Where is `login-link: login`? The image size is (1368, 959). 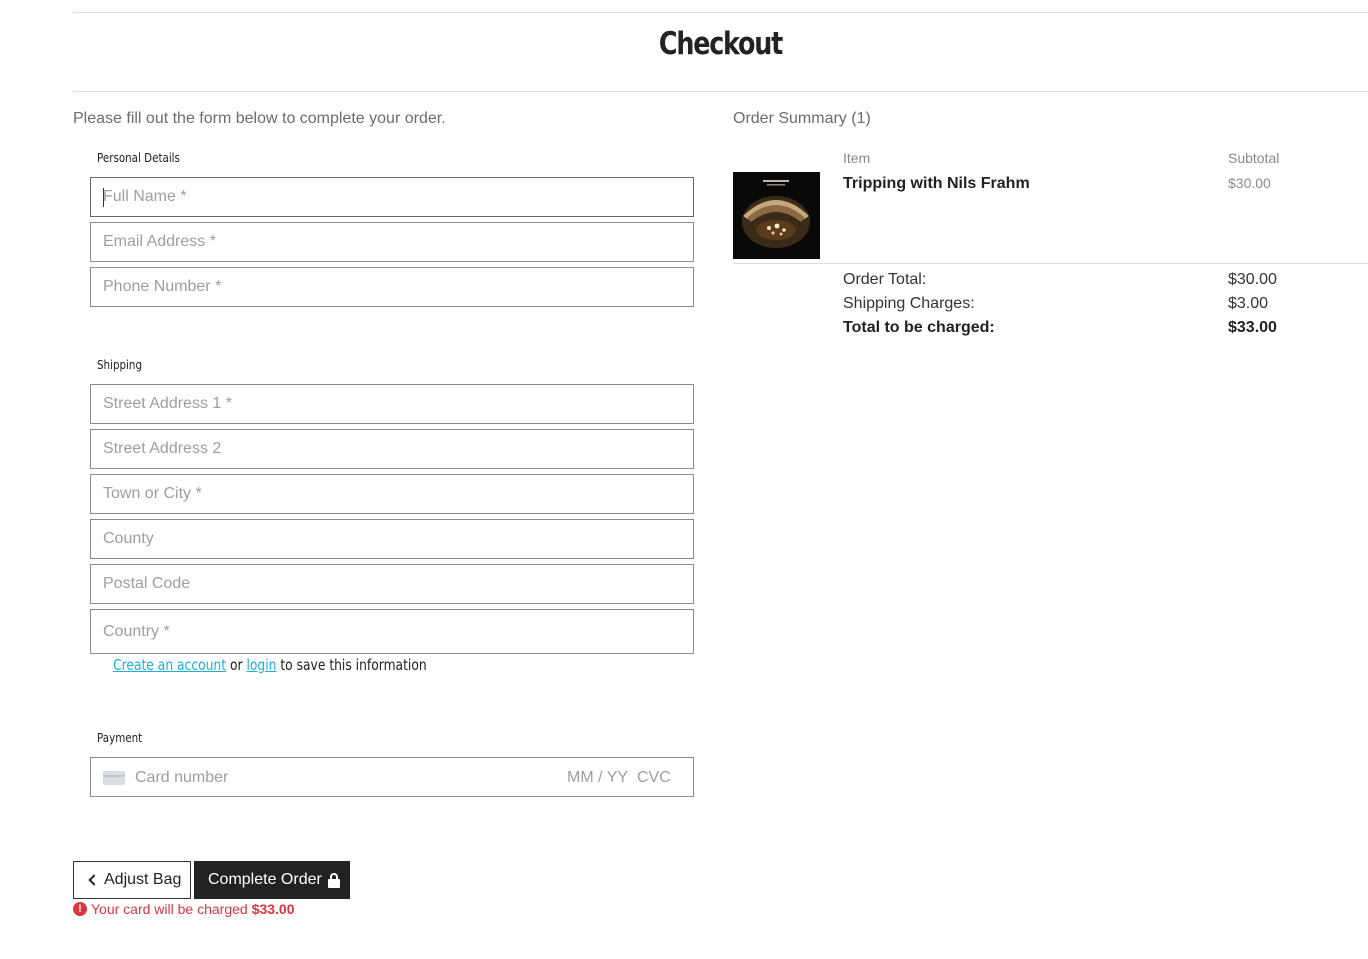 login-link: login is located at coordinates (261, 665).